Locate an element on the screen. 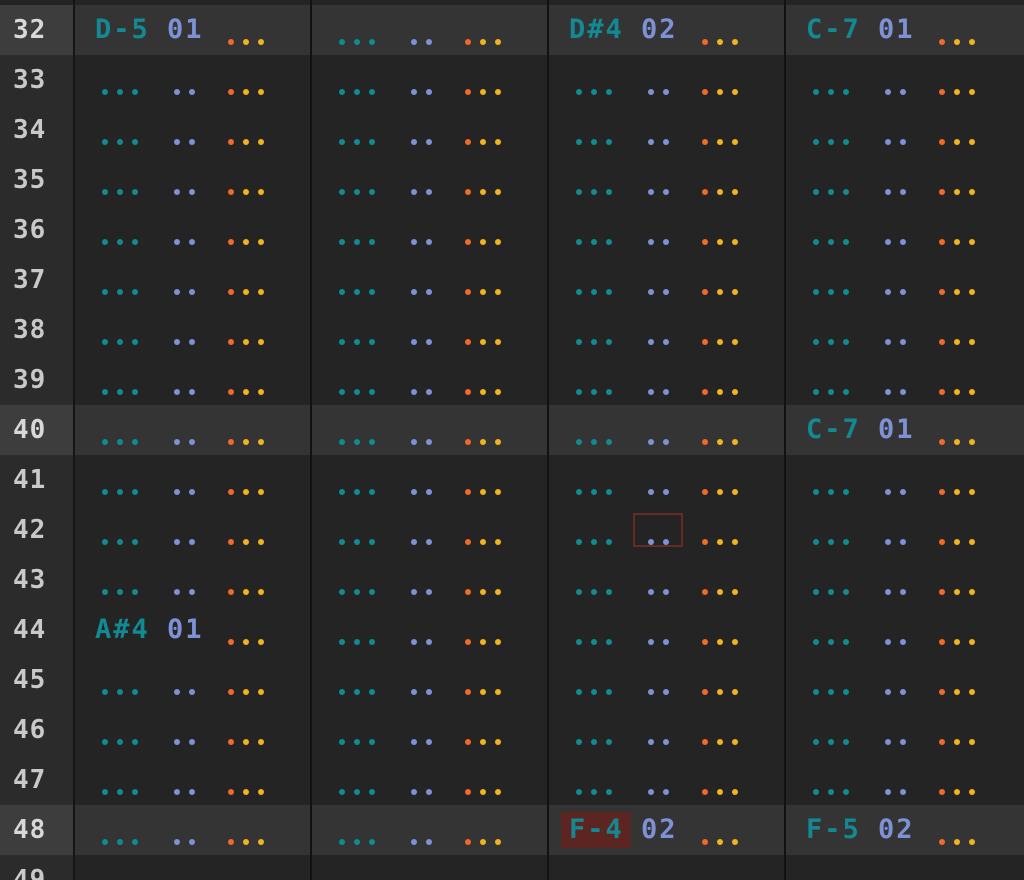 Image resolution: width=1024 pixels, height=880 pixels. note-value: F-4 is located at coordinates (596, 830).